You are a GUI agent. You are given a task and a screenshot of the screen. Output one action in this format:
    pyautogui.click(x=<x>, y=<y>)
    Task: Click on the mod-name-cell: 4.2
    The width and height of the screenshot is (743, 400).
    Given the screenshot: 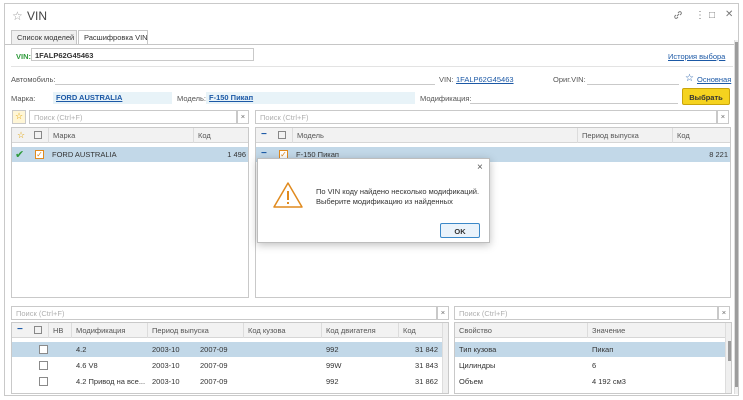 What is the action you would take?
    pyautogui.click(x=81, y=349)
    